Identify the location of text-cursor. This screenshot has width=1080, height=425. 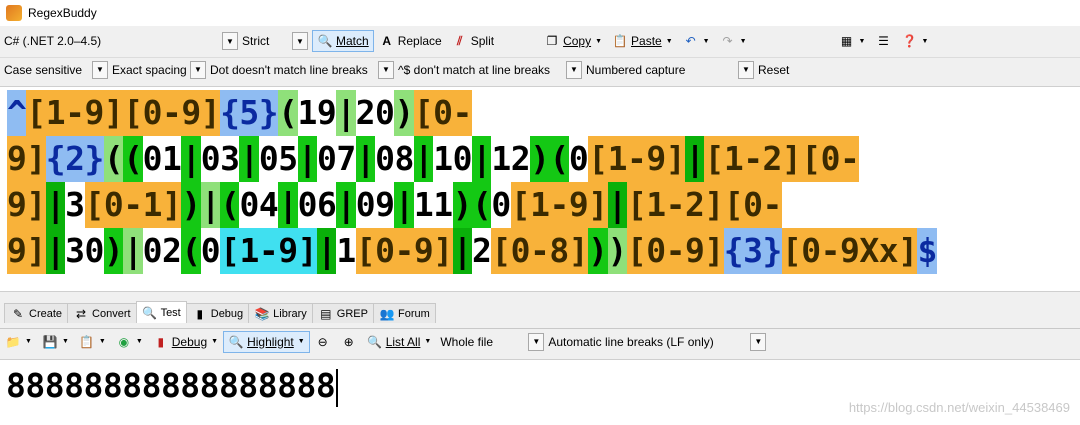
(337, 387).